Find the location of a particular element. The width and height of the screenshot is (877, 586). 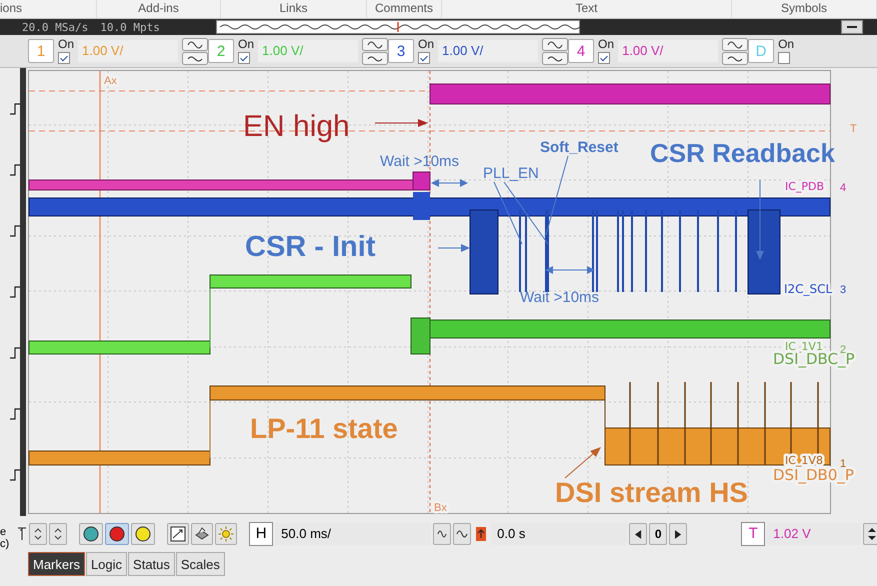

cut-off-text: c) is located at coordinates (5, 544).